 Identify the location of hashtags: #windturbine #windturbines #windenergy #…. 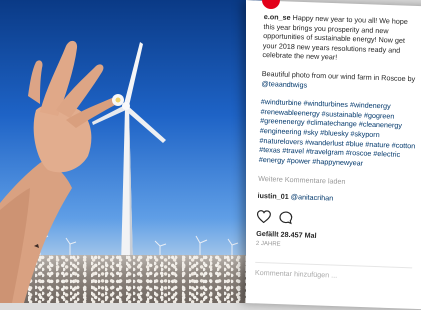
(338, 133).